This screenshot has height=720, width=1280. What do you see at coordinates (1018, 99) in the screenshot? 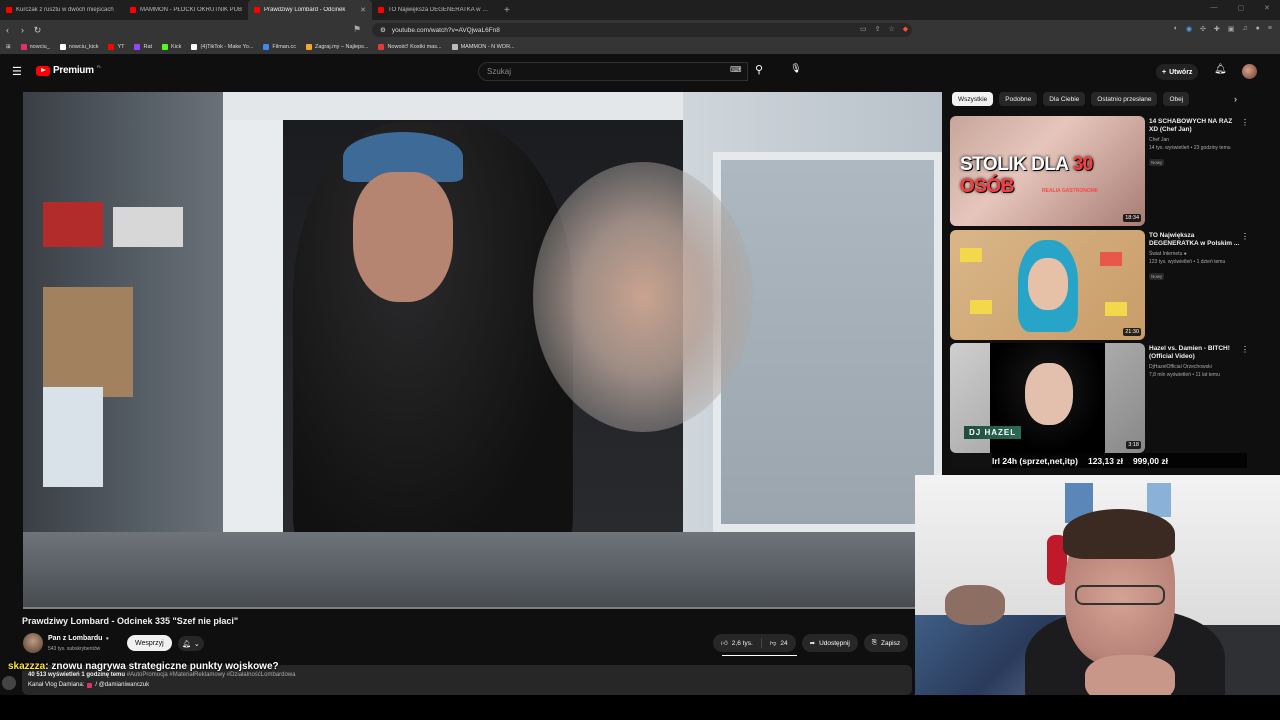
I see `chip-related: Podobne` at bounding box center [1018, 99].